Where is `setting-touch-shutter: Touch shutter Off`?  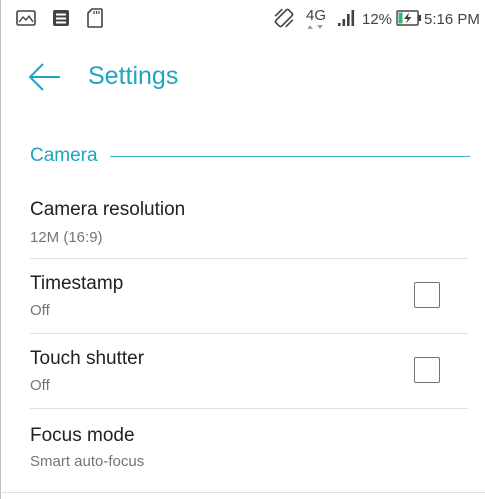
setting-touch-shutter: Touch shutter Off is located at coordinates (242, 371).